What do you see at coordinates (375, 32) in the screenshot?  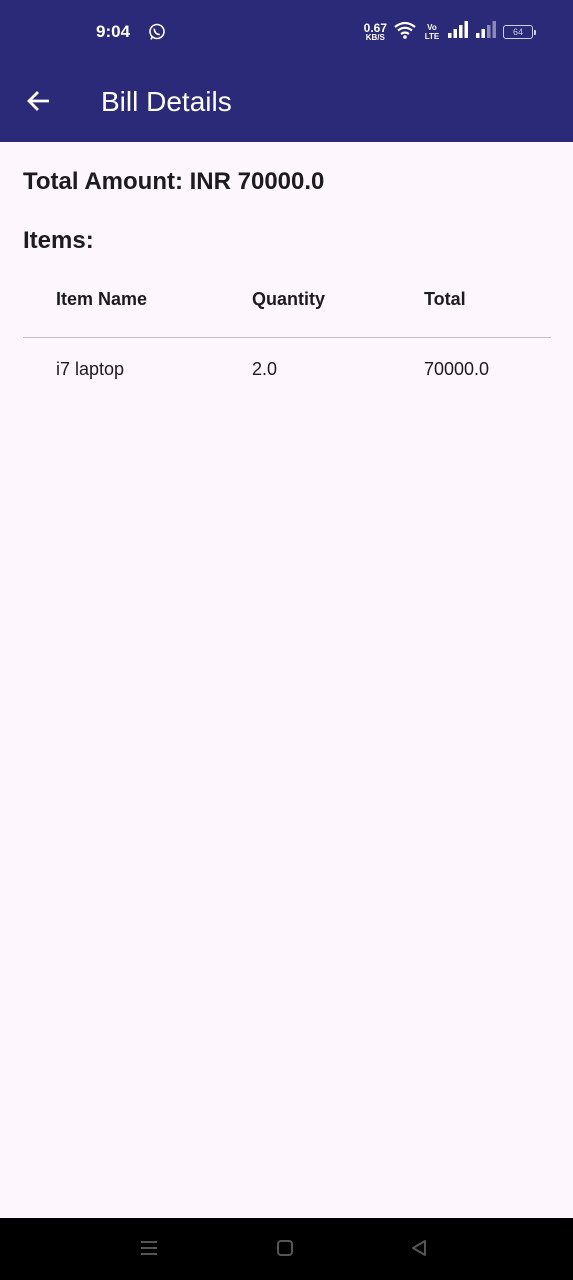 I see `network-speed: 0.67 KB/S` at bounding box center [375, 32].